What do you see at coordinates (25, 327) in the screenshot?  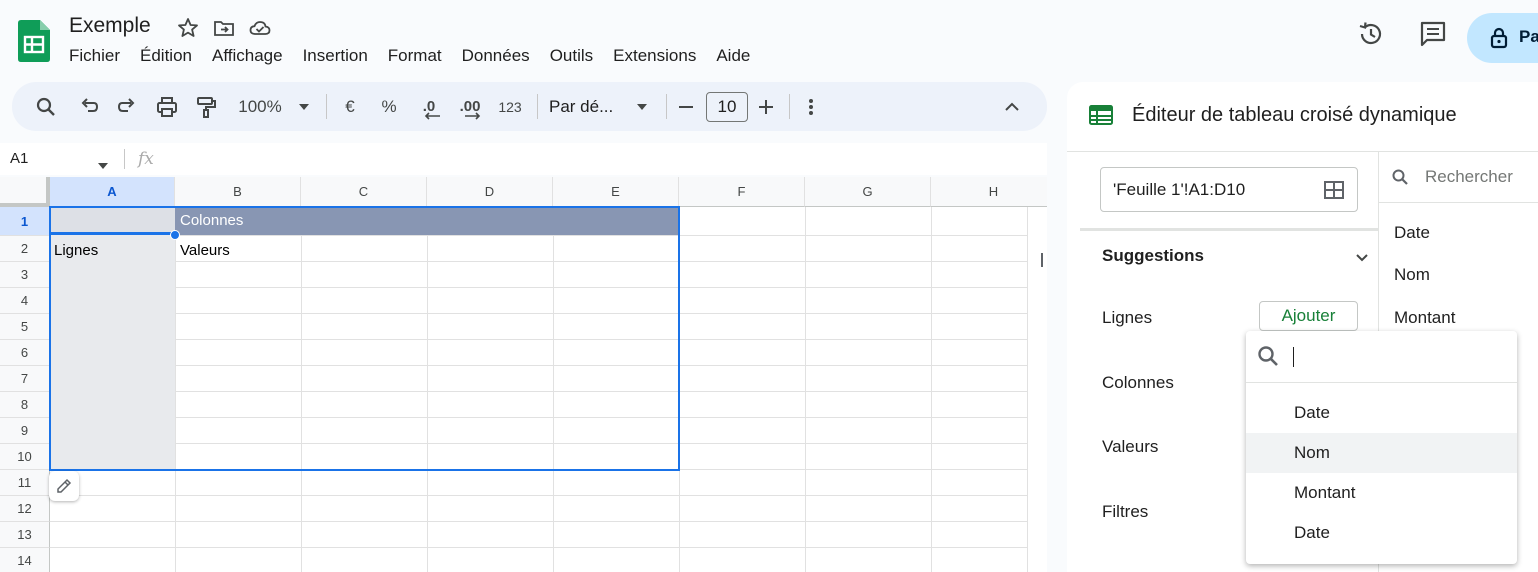 I see `row-header-5: 5` at bounding box center [25, 327].